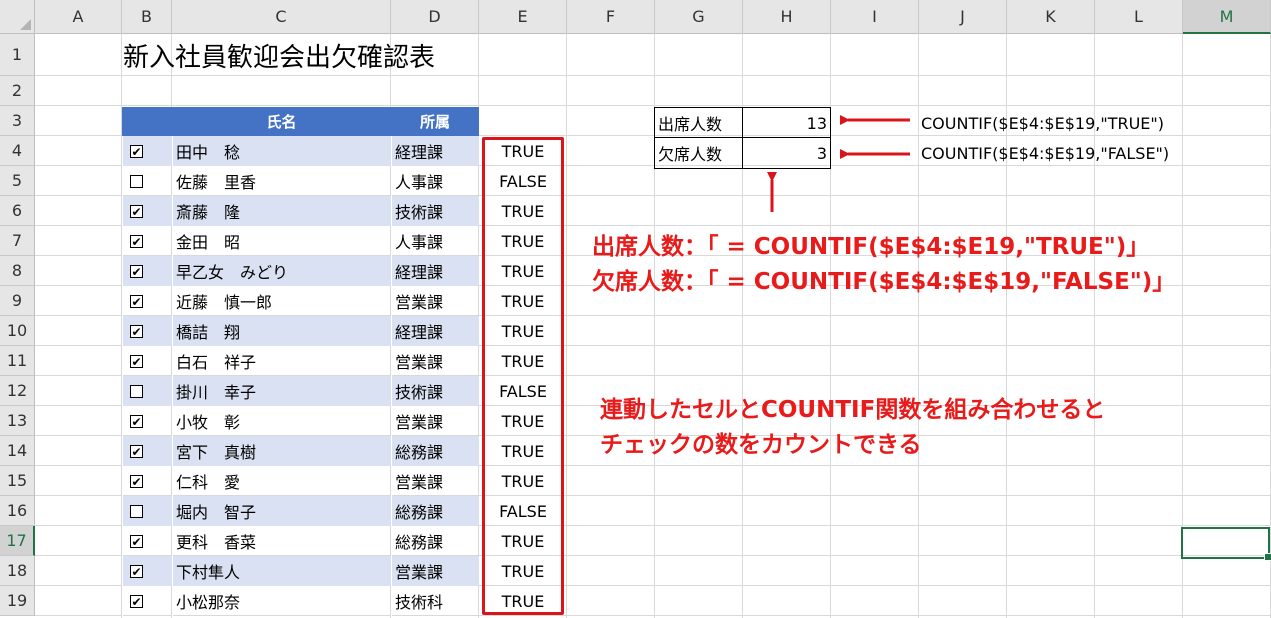 The height and width of the screenshot is (618, 1271). I want to click on annotation-arrows, so click(838, 163).